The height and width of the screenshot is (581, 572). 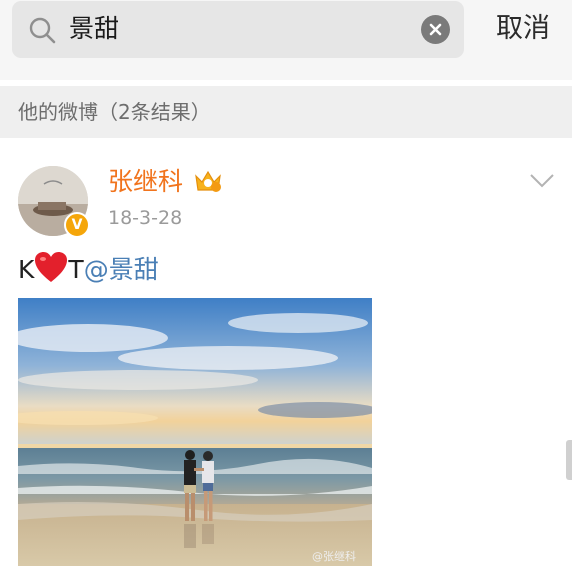 I want to click on search-bar: 景甜, so click(x=238, y=29).